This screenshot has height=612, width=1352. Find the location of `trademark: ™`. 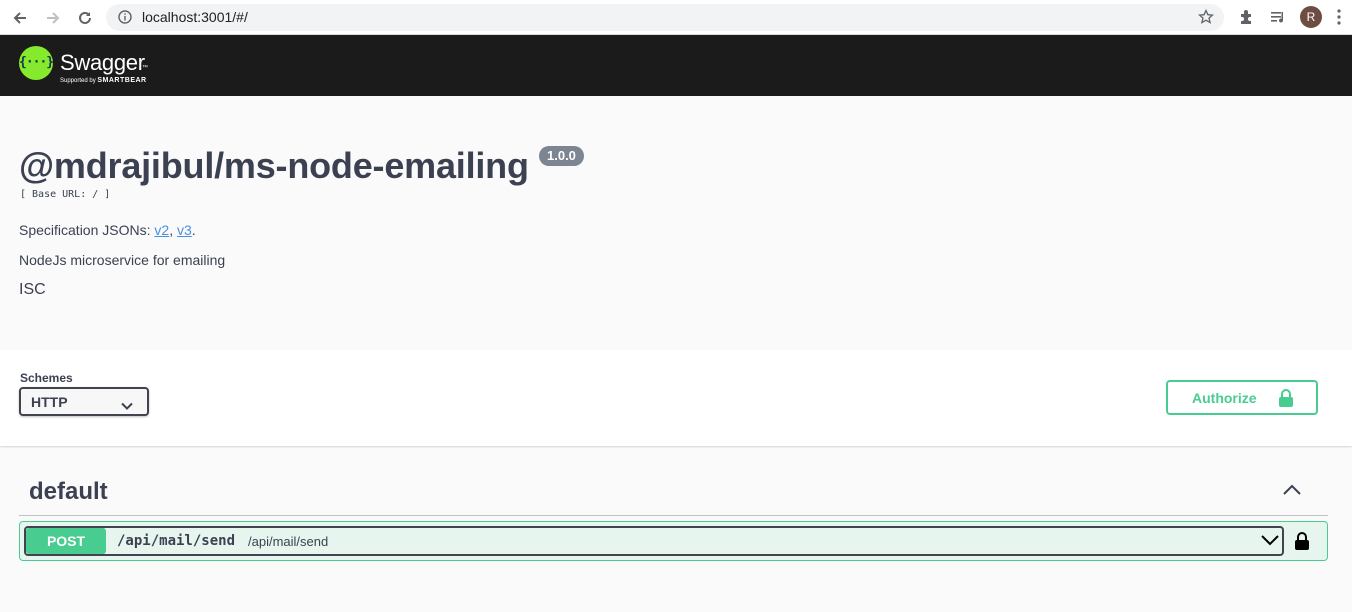

trademark: ™ is located at coordinates (145, 68).